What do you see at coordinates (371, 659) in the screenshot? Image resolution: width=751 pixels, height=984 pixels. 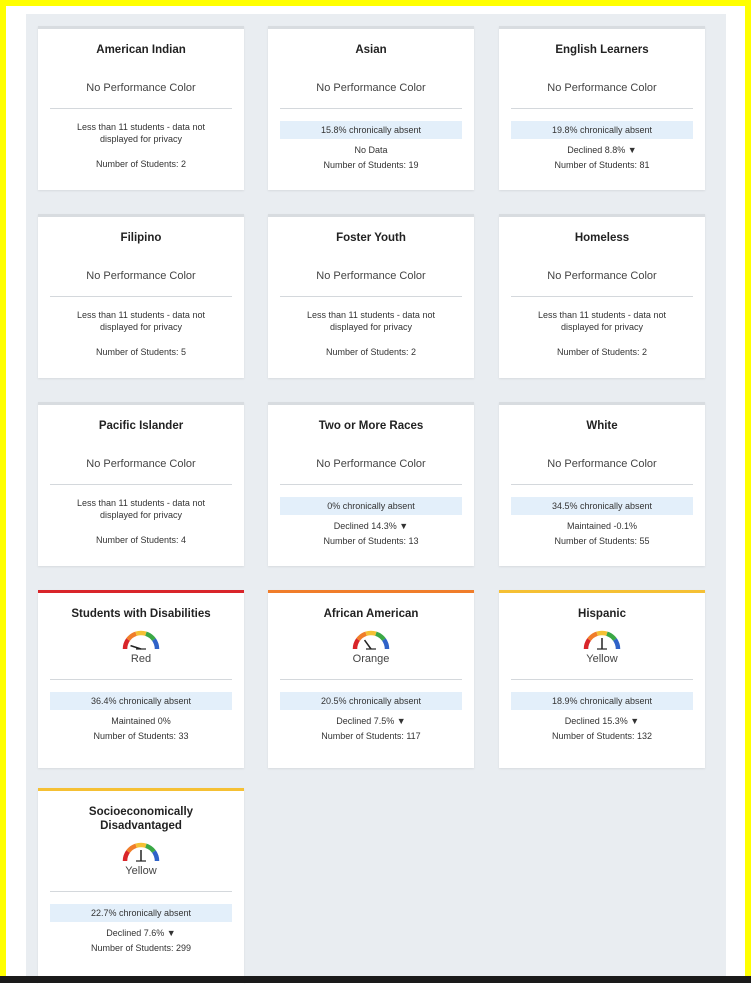 I see `performance-color-label: Orange` at bounding box center [371, 659].